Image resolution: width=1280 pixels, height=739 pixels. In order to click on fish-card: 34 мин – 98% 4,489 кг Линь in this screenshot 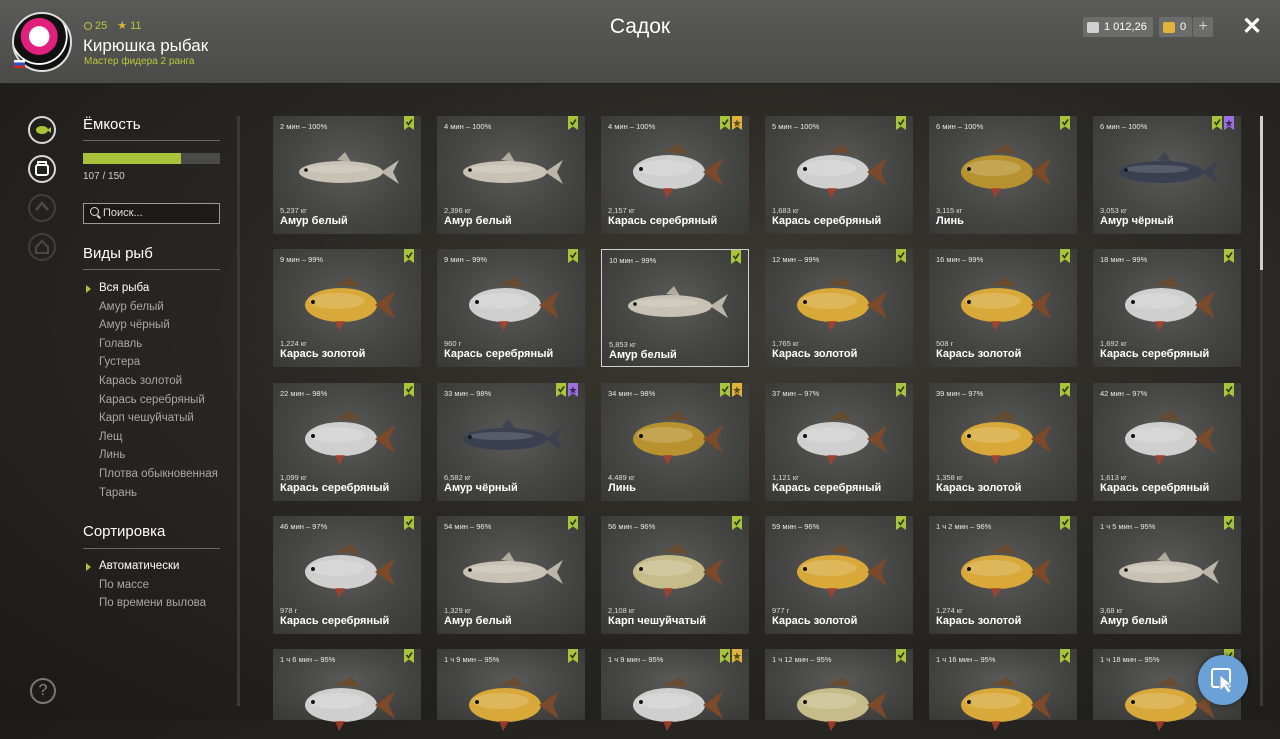, I will do `click(675, 441)`.